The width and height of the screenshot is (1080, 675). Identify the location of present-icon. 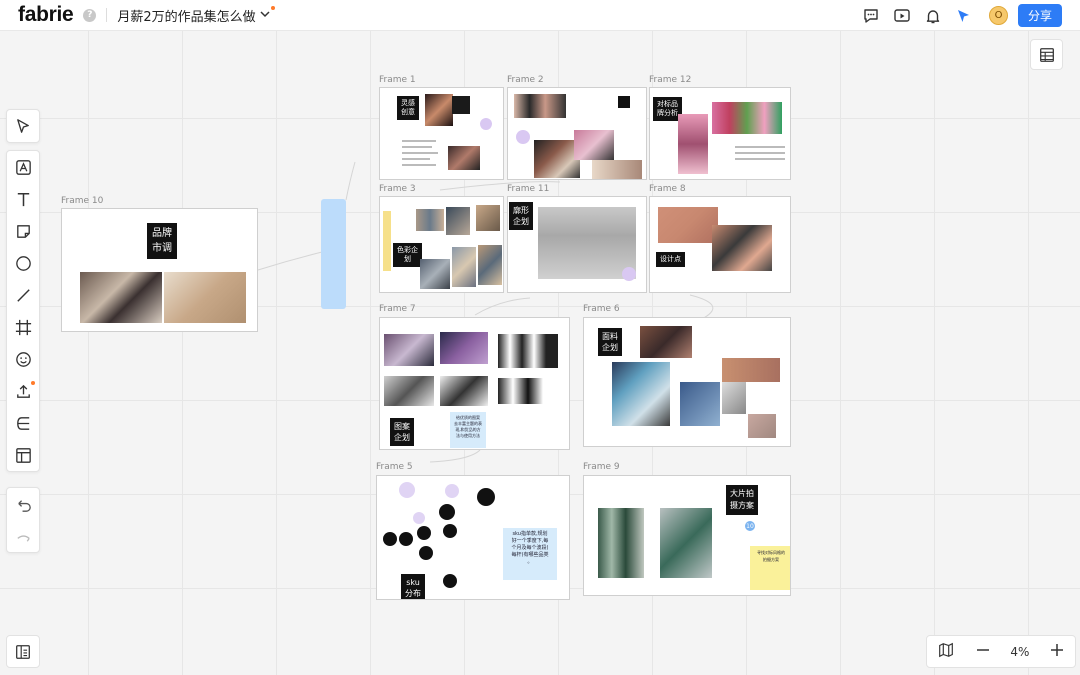
(902, 16).